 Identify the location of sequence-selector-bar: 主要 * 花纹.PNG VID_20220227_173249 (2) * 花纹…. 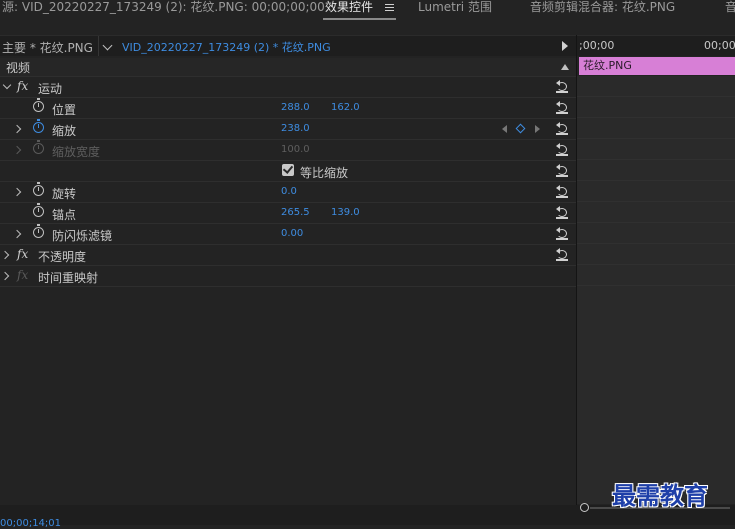
(288, 45).